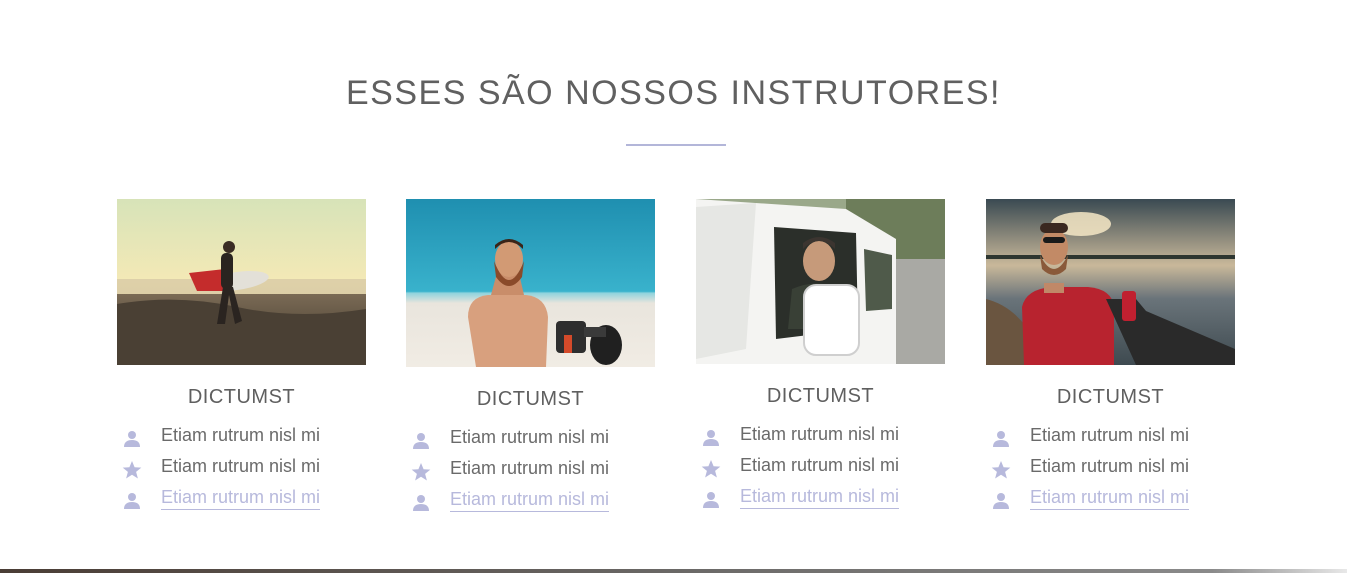  I want to click on man-in-van-photo, so click(820, 281).